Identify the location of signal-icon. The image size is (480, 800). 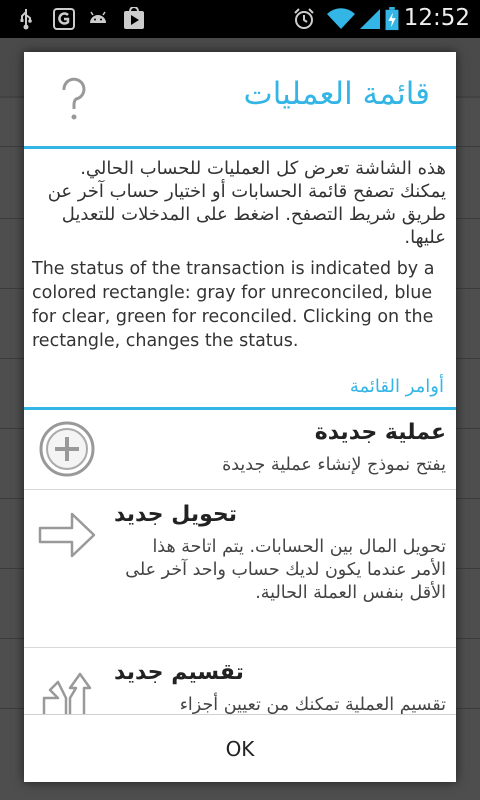
(370, 19).